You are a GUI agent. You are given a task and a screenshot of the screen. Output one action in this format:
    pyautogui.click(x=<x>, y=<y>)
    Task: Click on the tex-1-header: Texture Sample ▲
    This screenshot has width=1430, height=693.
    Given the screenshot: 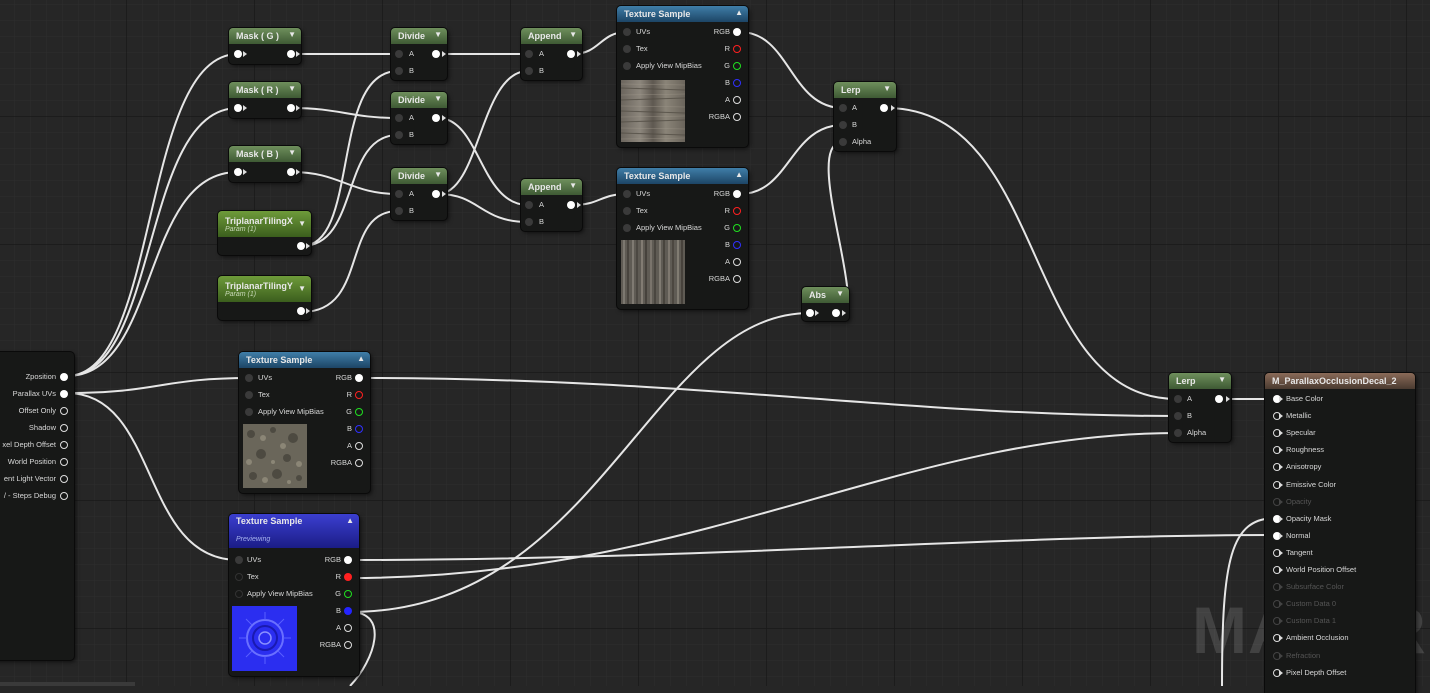 What is the action you would take?
    pyautogui.click(x=682, y=14)
    